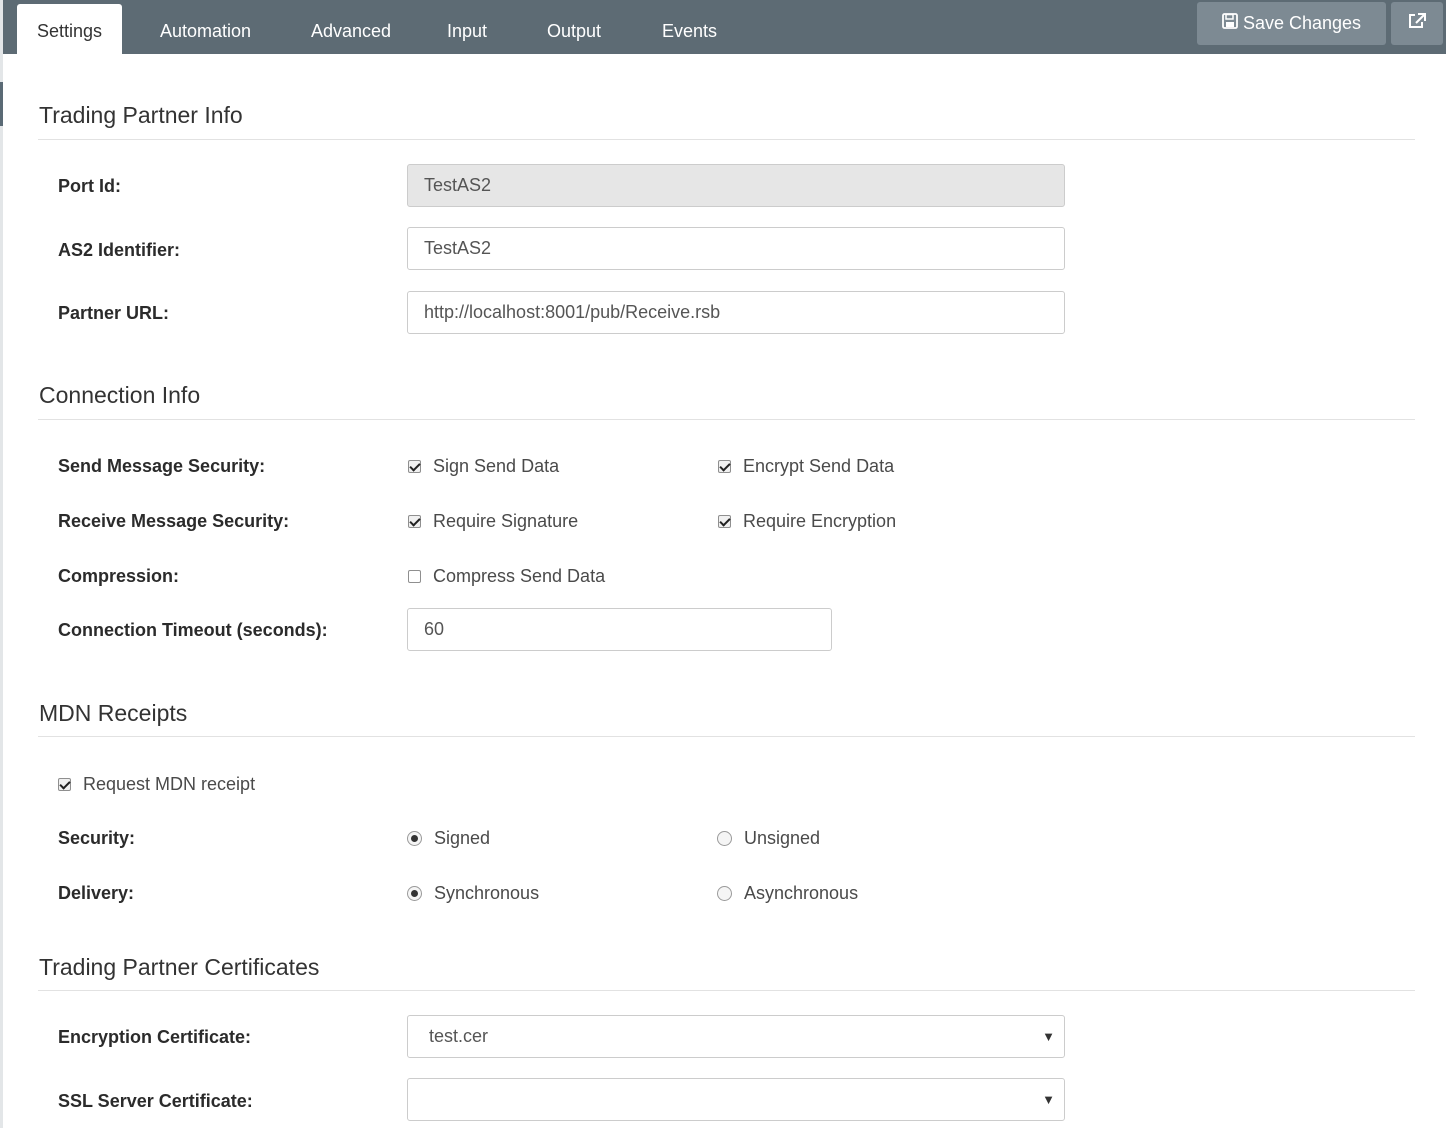 This screenshot has width=1446, height=1128. Describe the element at coordinates (820, 521) in the screenshot. I see `require-encryption-label: Require Encryption` at that location.